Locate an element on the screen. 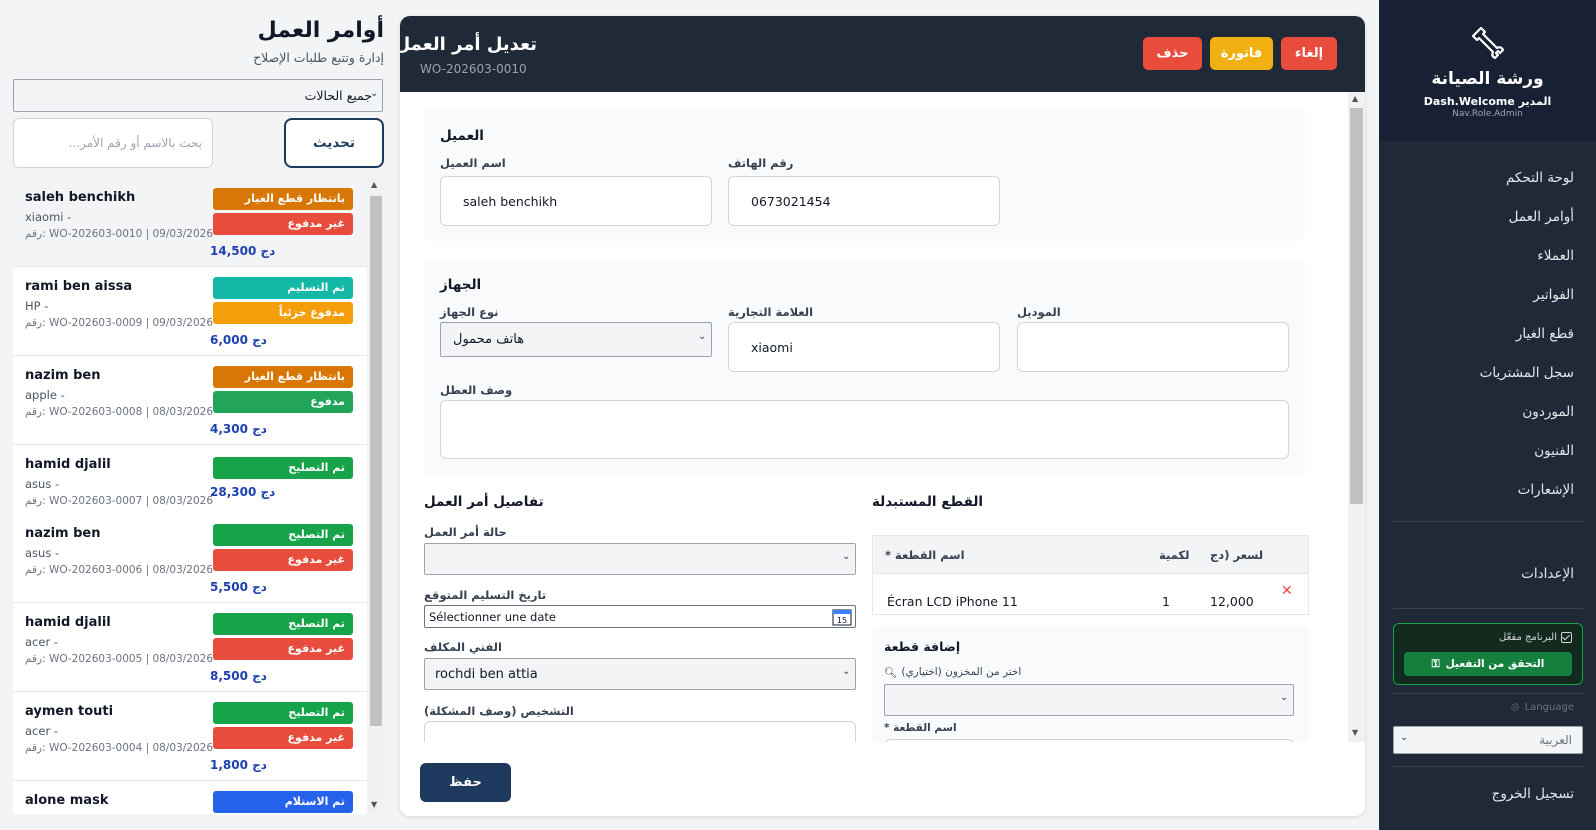 The width and height of the screenshot is (1596, 830). col-part-name: * اسم القطعة is located at coordinates (925, 555).